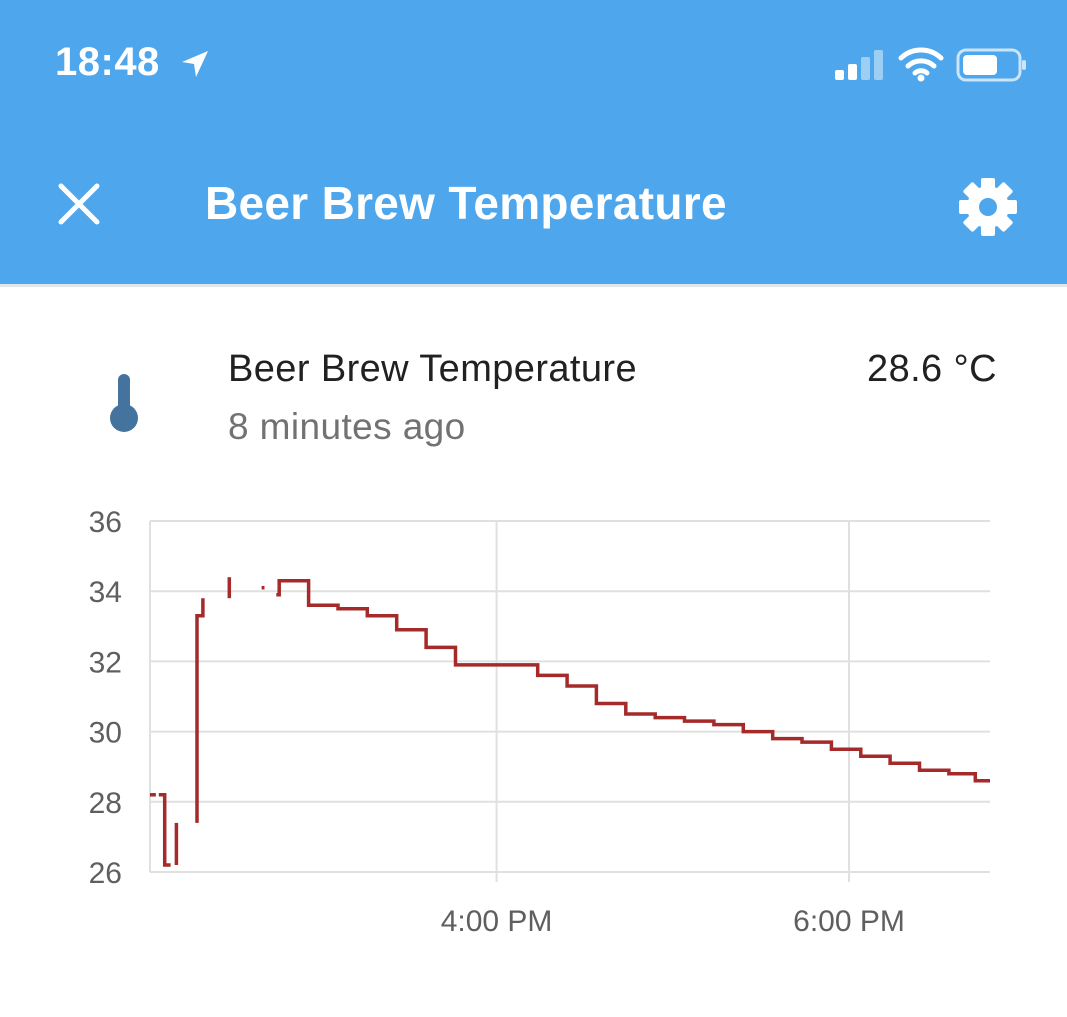 The width and height of the screenshot is (1067, 1017). I want to click on y-tick-label: 36, so click(105, 522).